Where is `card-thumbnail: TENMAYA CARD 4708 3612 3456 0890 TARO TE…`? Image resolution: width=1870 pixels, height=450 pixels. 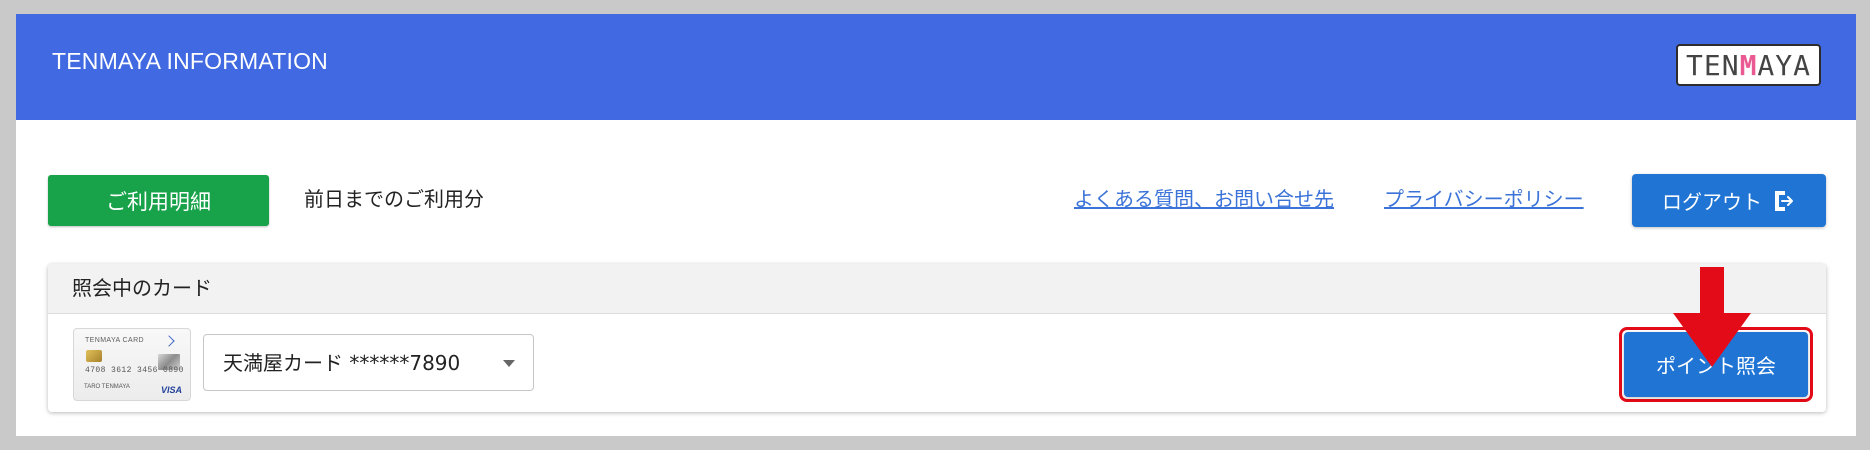 card-thumbnail: TENMAYA CARD 4708 3612 3456 0890 TARO TE… is located at coordinates (132, 364).